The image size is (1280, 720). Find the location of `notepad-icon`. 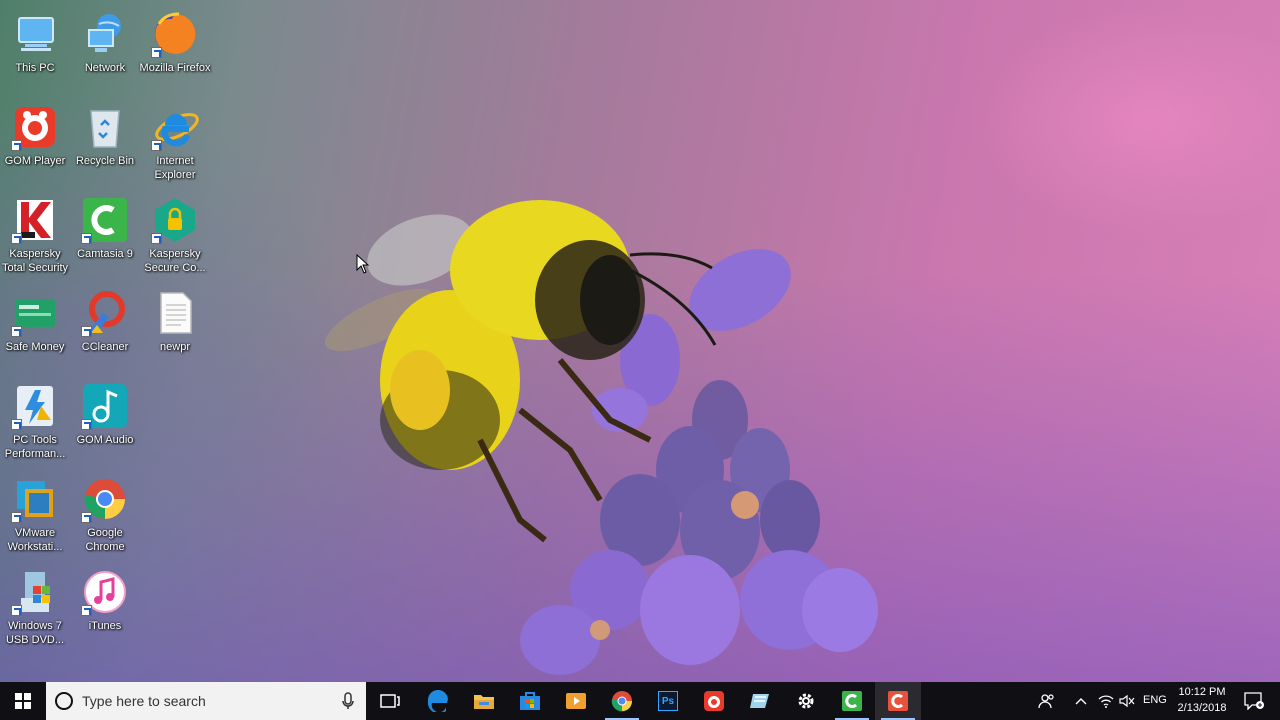

notepad-icon is located at coordinates (759, 701).